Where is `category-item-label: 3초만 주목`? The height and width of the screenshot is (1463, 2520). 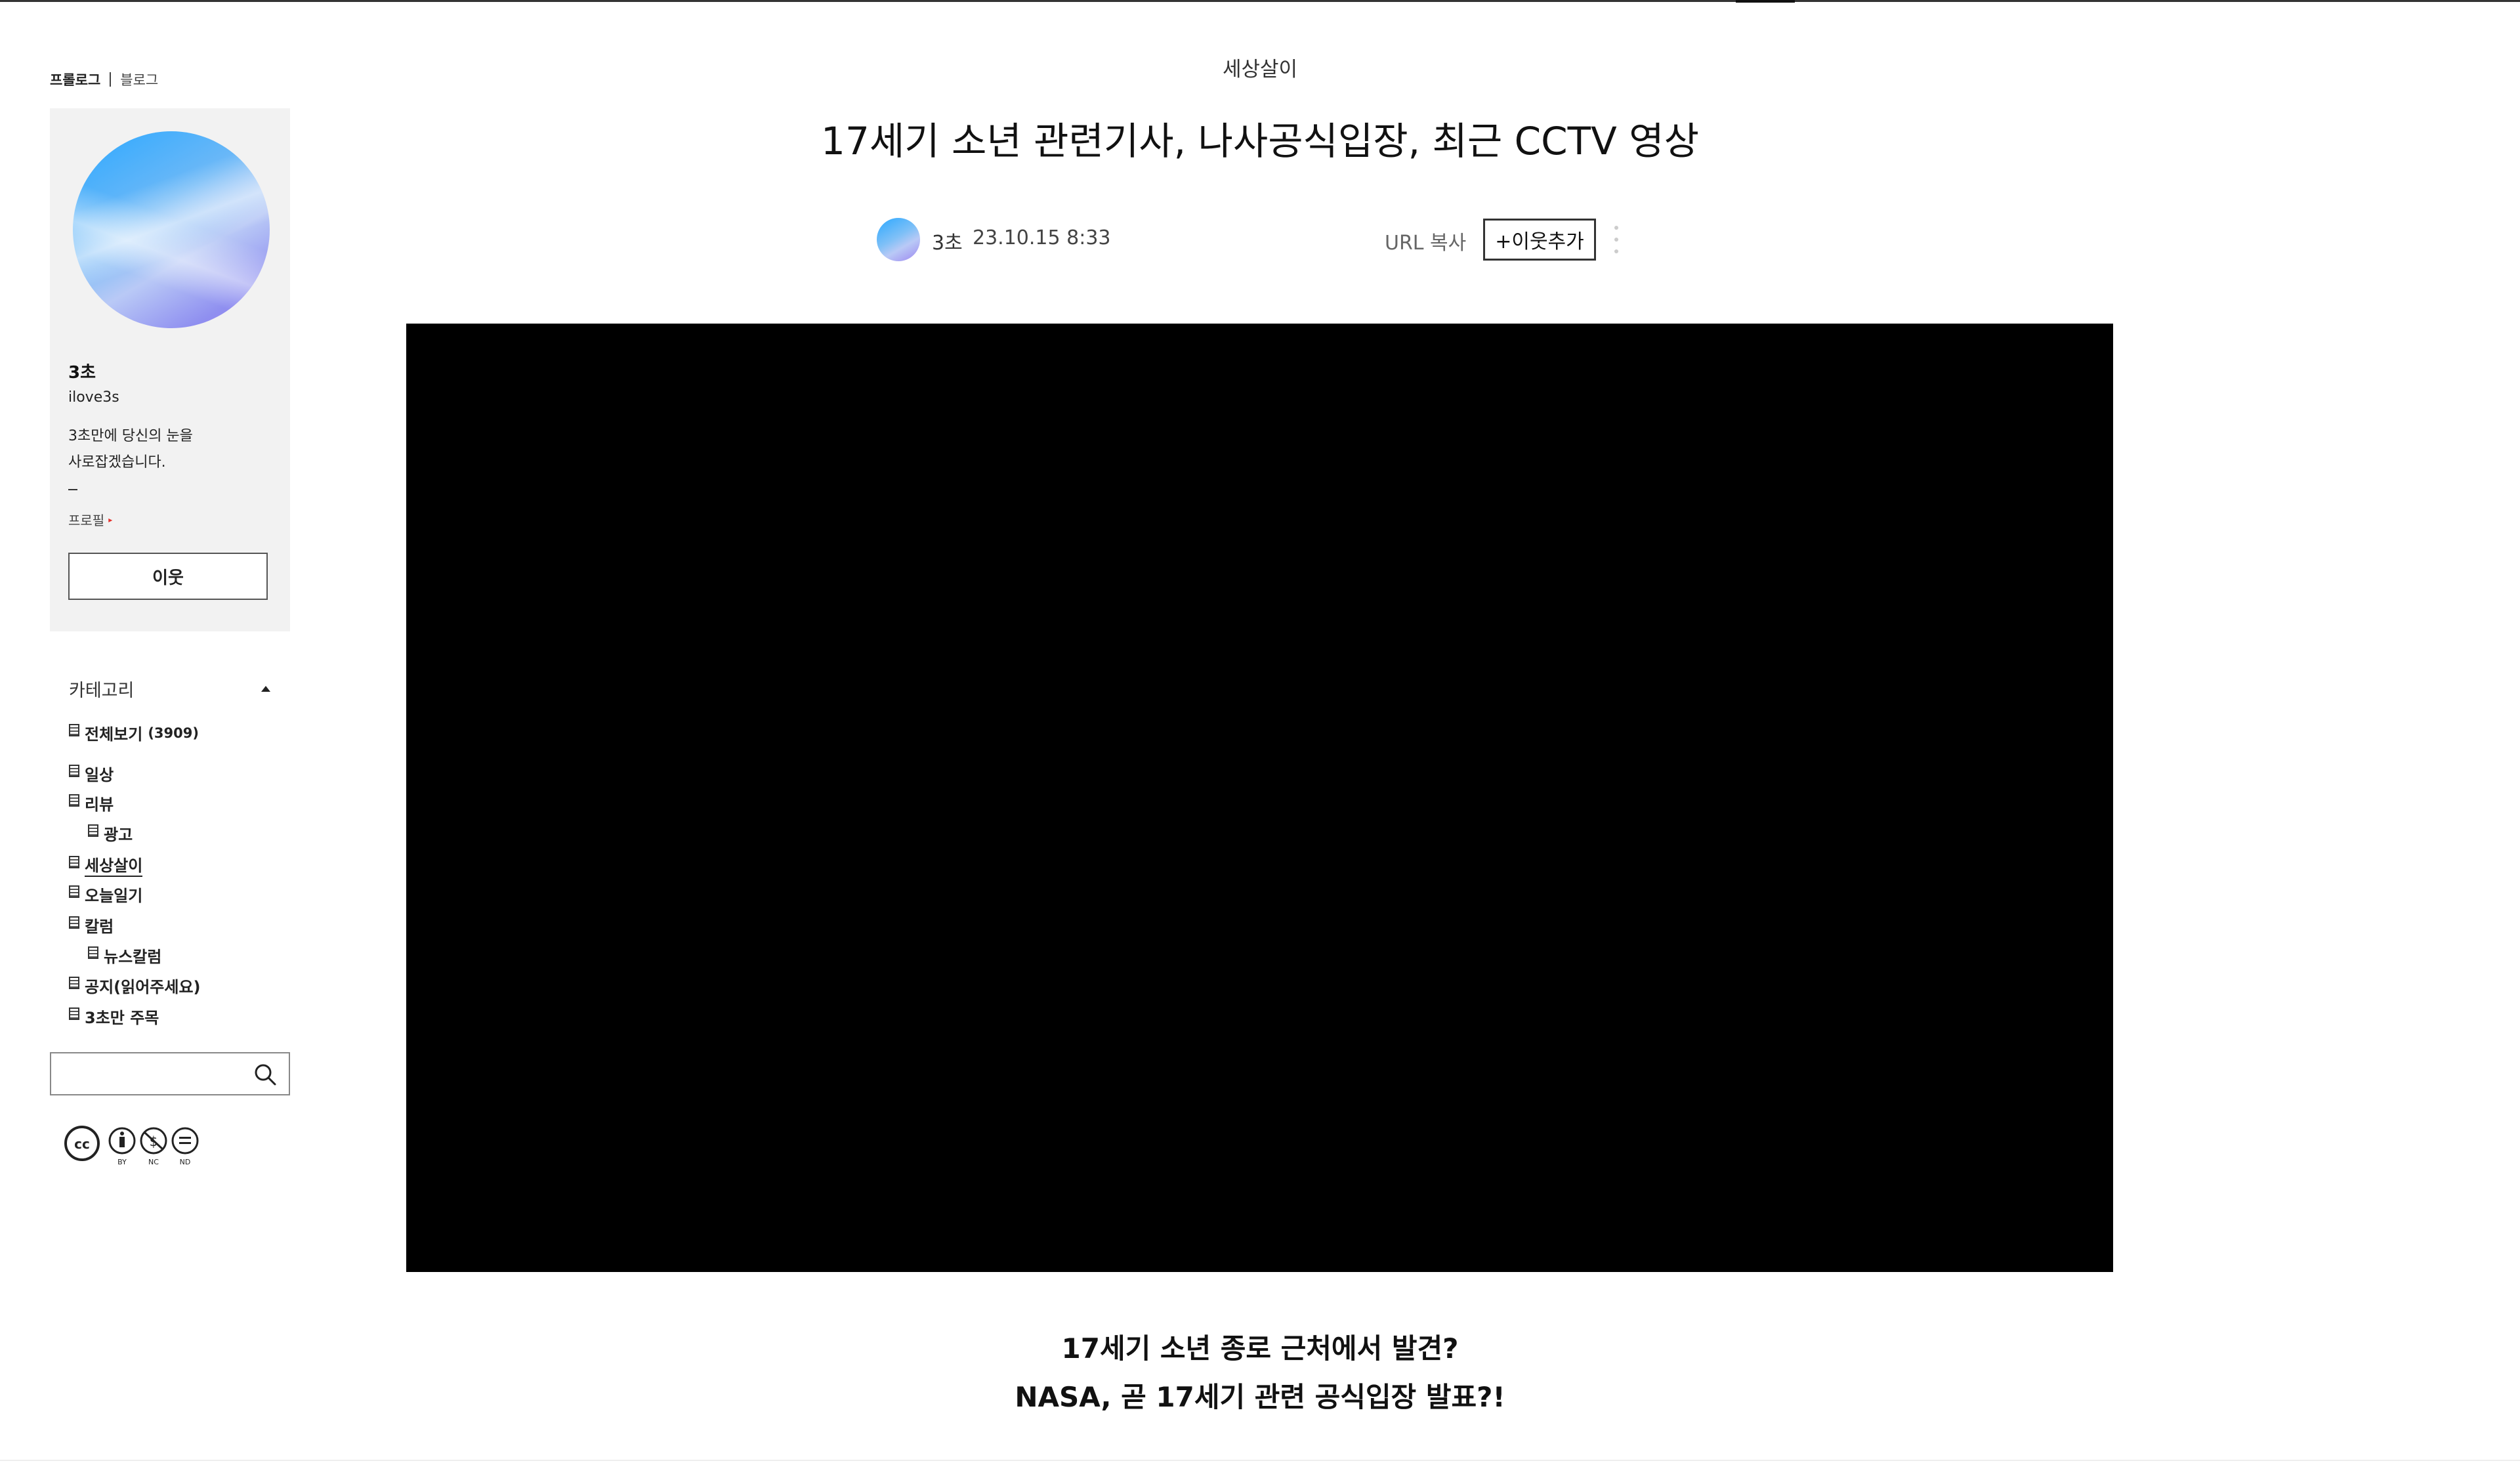 category-item-label: 3초만 주목 is located at coordinates (122, 1018).